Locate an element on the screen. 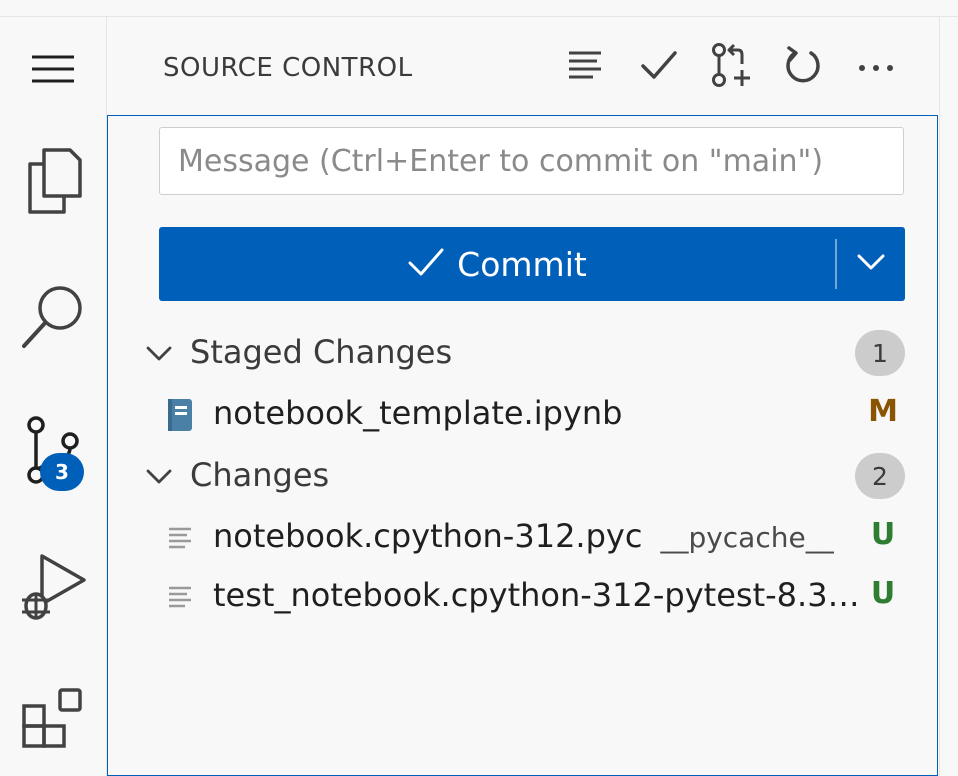 The image size is (958, 776). hamburger-icon is located at coordinates (53, 69).